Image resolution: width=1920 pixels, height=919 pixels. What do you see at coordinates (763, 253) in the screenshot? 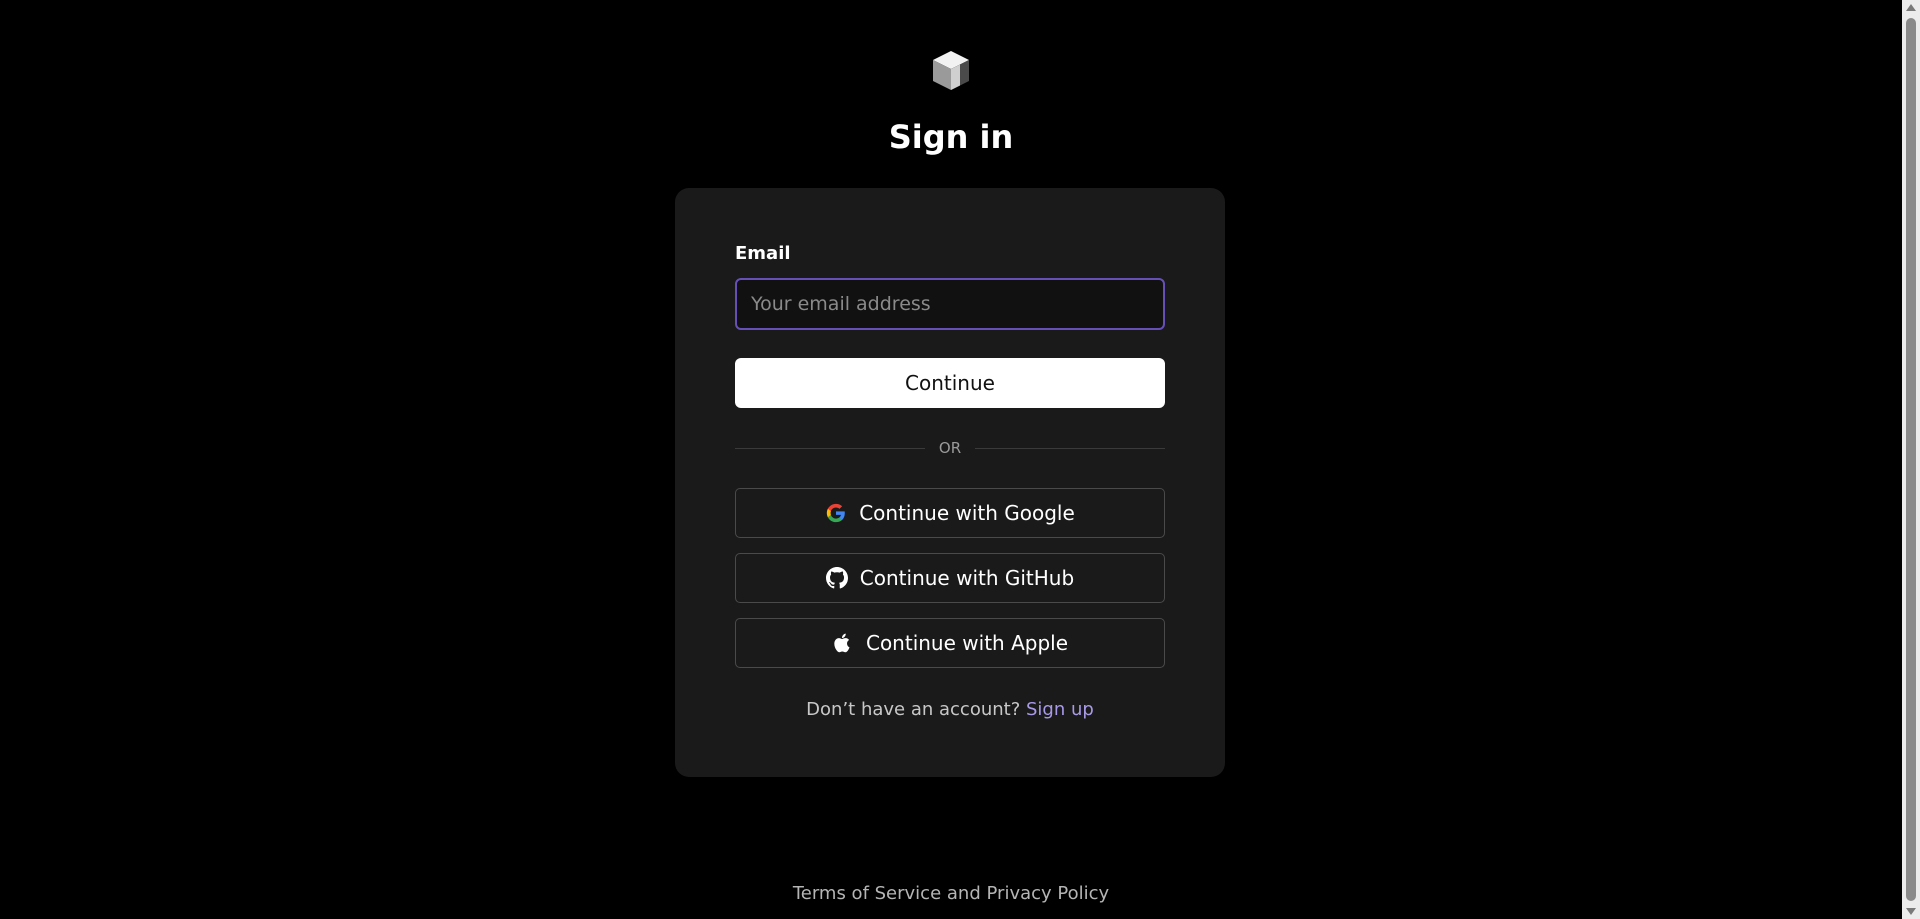
I see `email-label: Email` at bounding box center [763, 253].